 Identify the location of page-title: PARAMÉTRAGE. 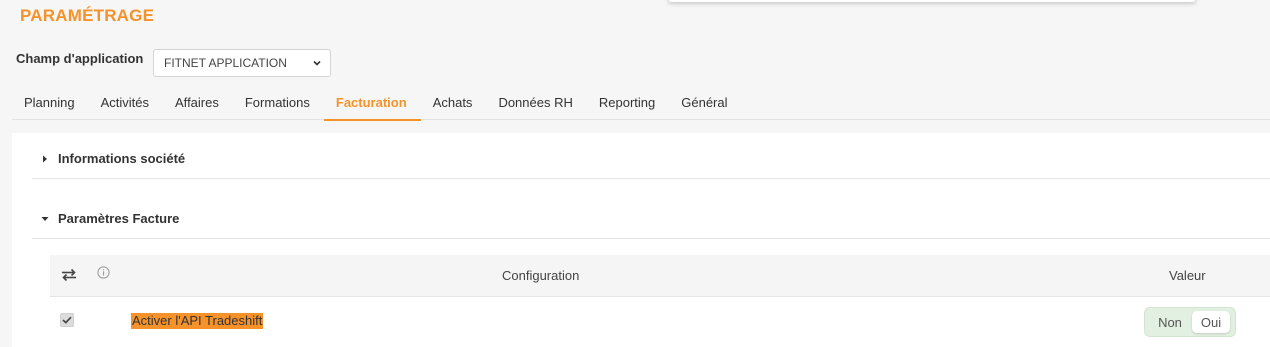
(87, 15).